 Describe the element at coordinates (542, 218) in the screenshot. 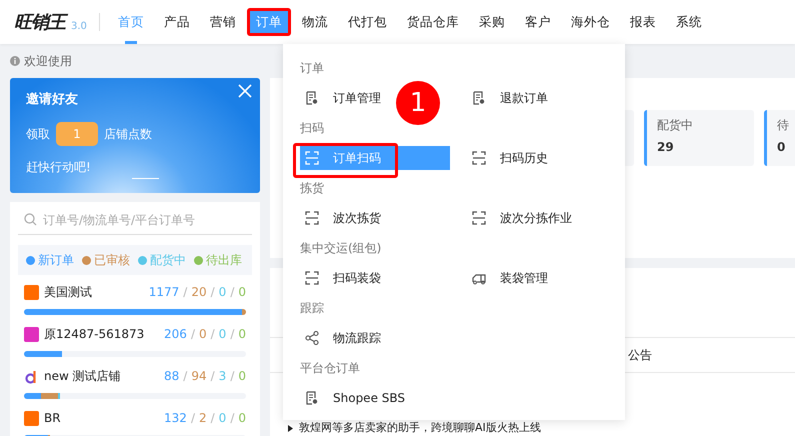

I see `menu-item: 波次分拣作业` at that location.